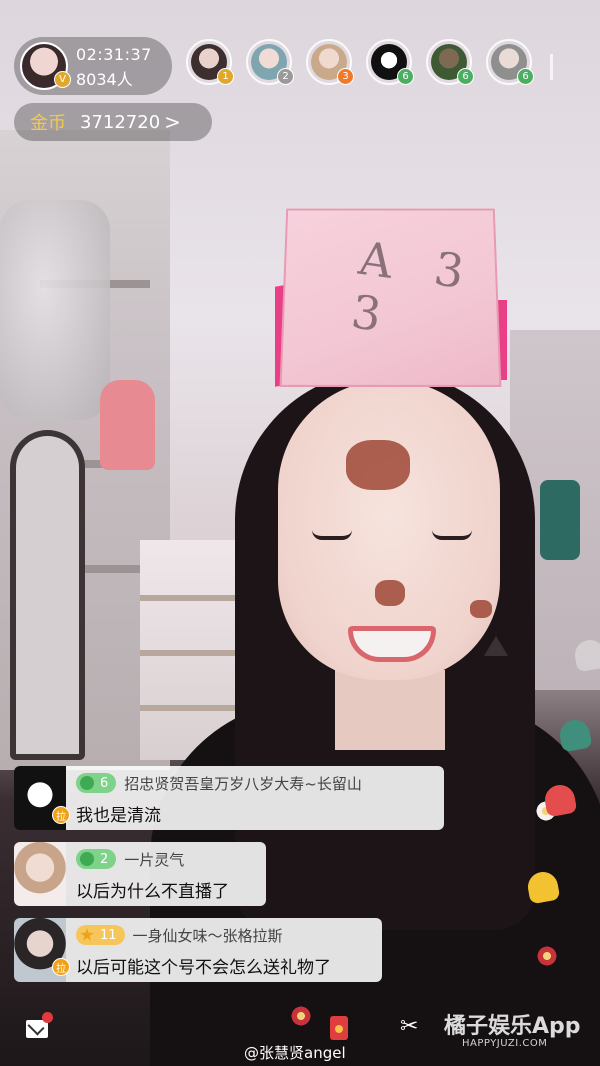 The height and width of the screenshot is (1066, 600). I want to click on bottom-toolbar: ✂ @张慧贤angel 橘子娱乐App HAPPYJUZI.COM, so click(300, 1033).